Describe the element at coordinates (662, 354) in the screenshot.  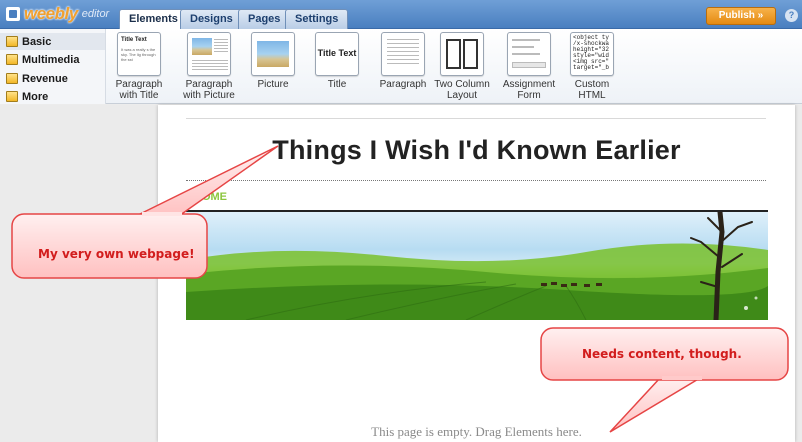
I see `callout-text-right: Needs content, though.` at that location.